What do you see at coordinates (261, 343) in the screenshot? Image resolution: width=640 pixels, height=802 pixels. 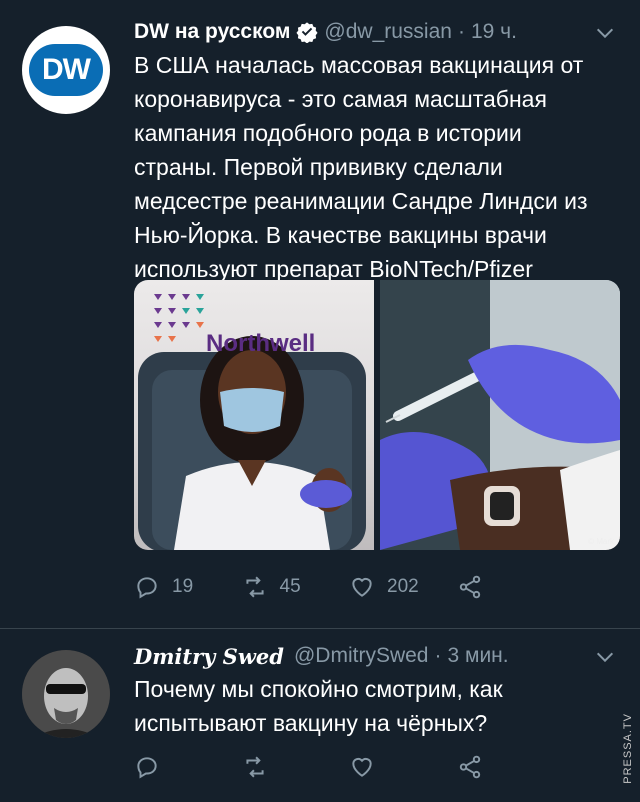 I see `northwell-sign: Northwell` at bounding box center [261, 343].